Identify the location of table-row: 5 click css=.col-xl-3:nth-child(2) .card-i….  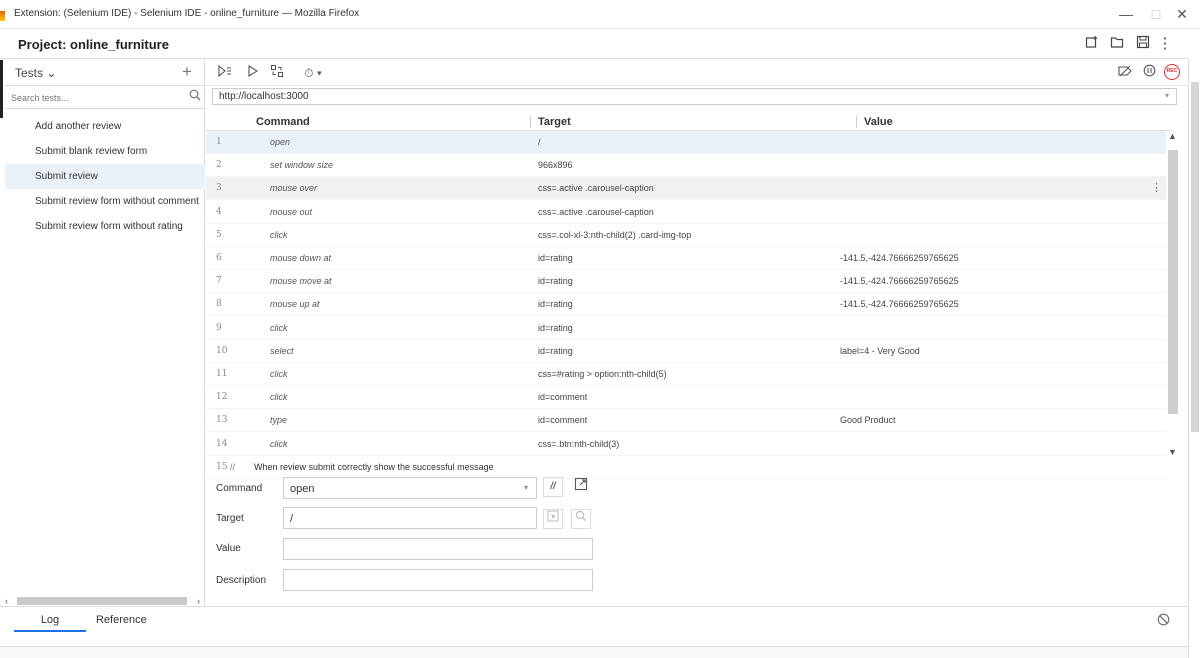
(686, 235).